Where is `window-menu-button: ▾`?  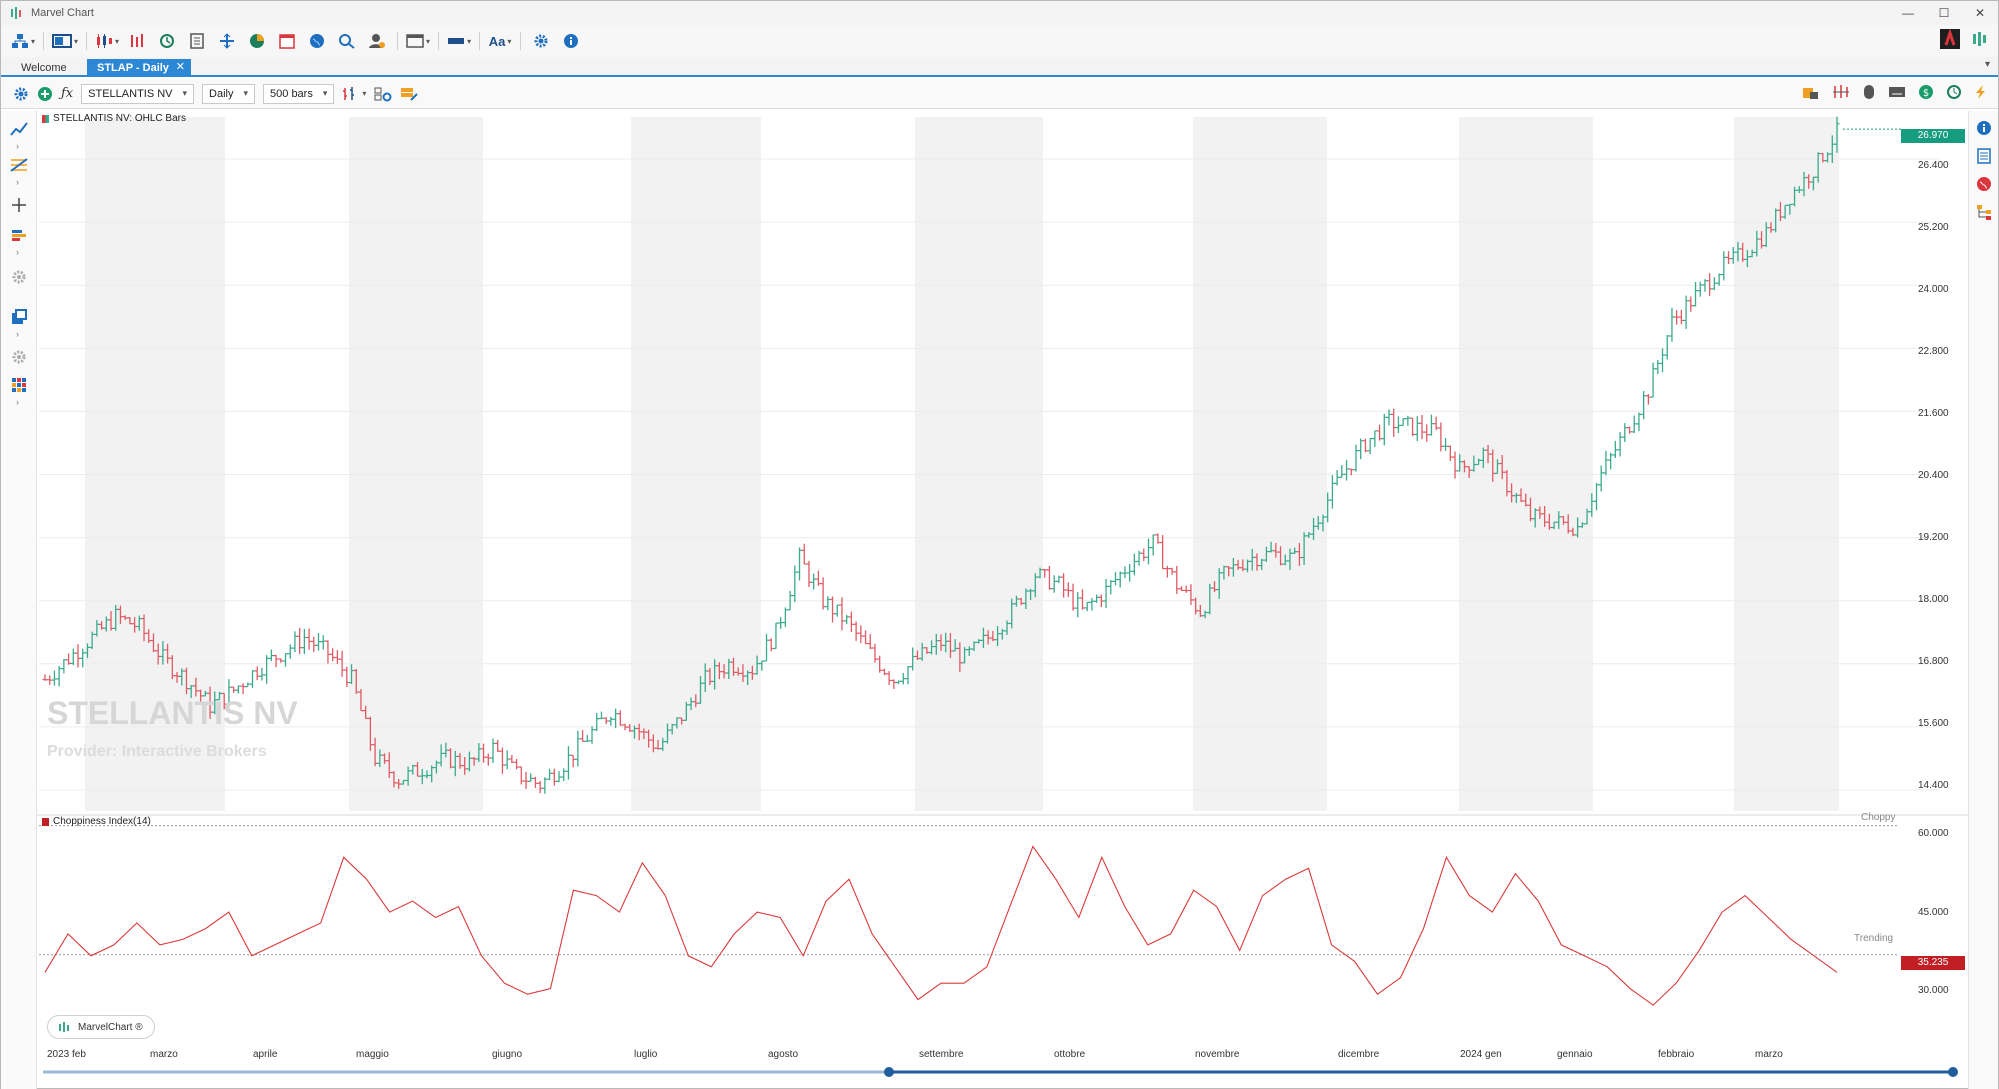
window-menu-button: ▾ is located at coordinates (418, 41).